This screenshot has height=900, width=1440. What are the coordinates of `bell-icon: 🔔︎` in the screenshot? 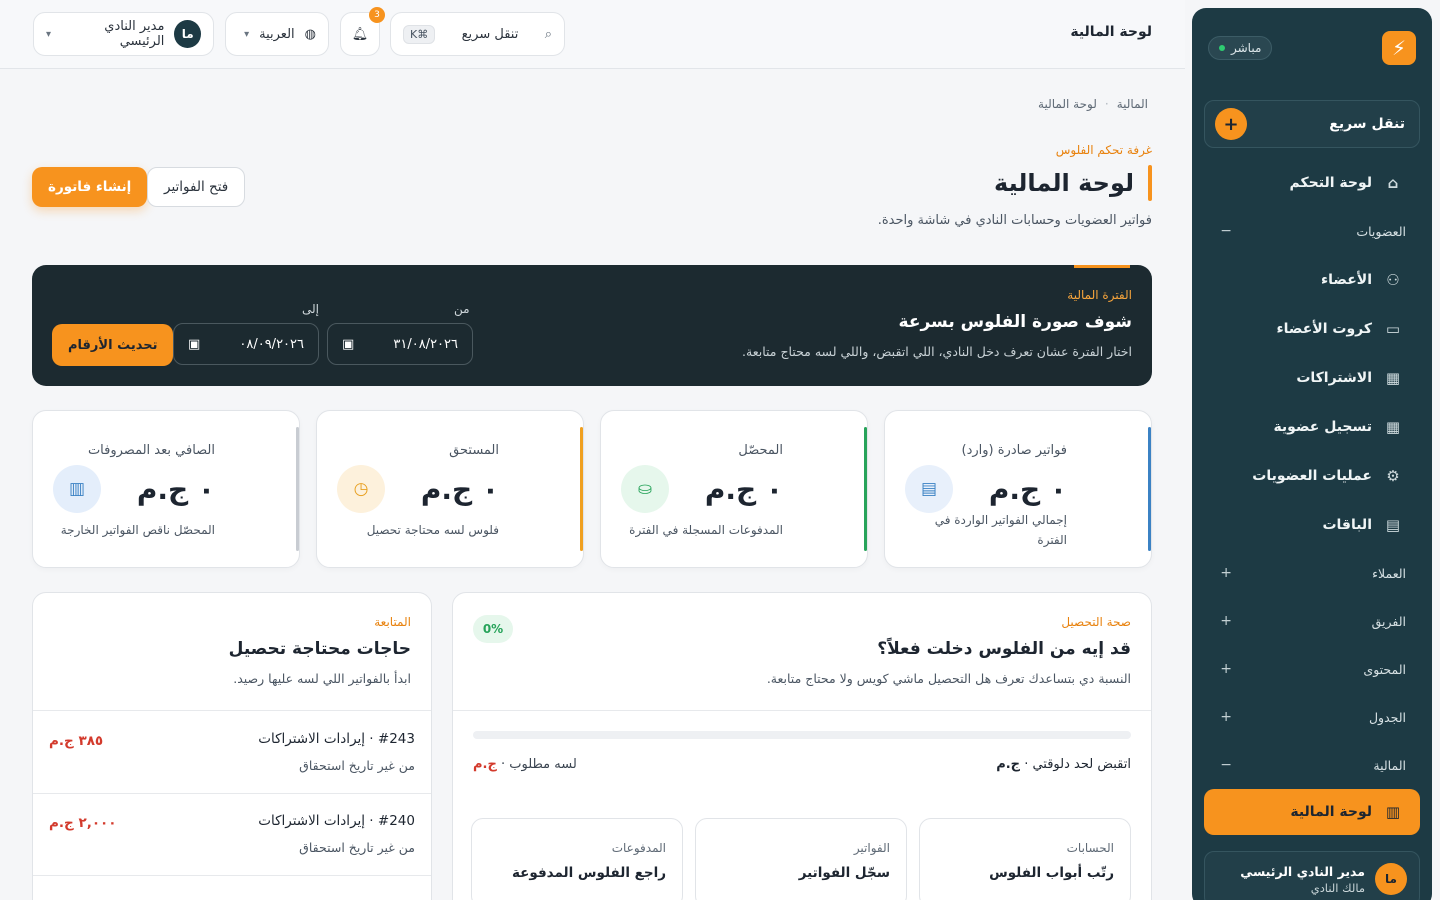 It's located at (360, 34).